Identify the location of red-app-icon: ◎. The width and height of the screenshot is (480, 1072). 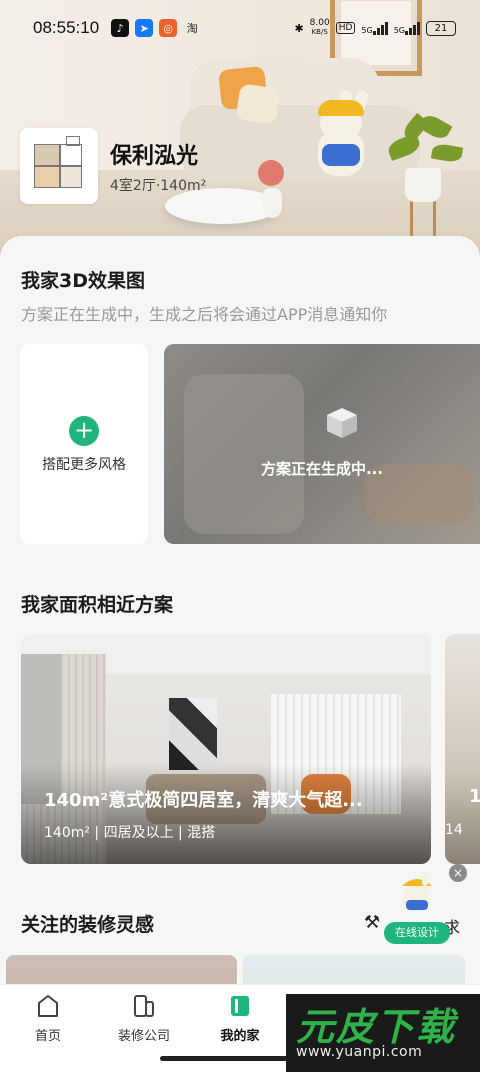
(168, 28).